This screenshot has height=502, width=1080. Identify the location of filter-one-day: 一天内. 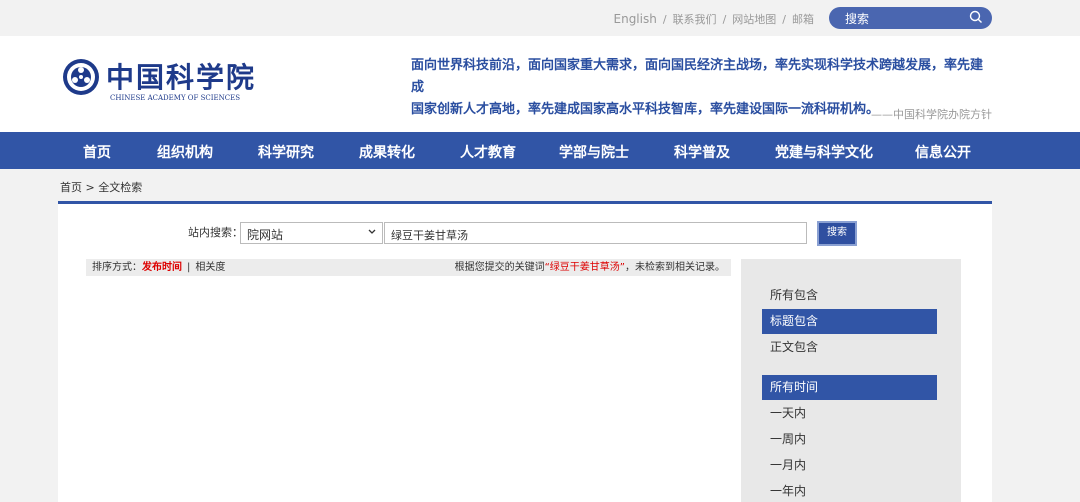
(849, 413).